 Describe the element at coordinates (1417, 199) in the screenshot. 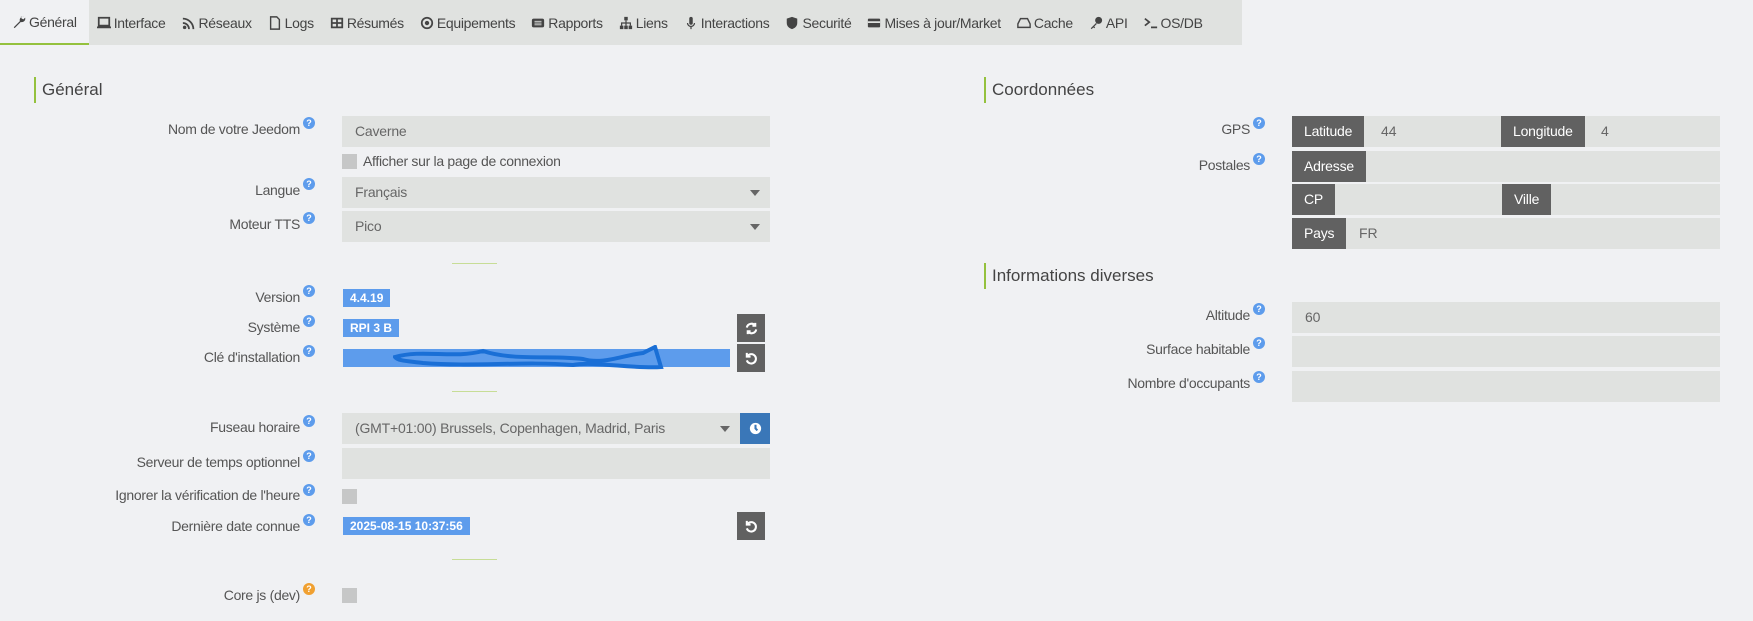

I see `cp-input` at that location.